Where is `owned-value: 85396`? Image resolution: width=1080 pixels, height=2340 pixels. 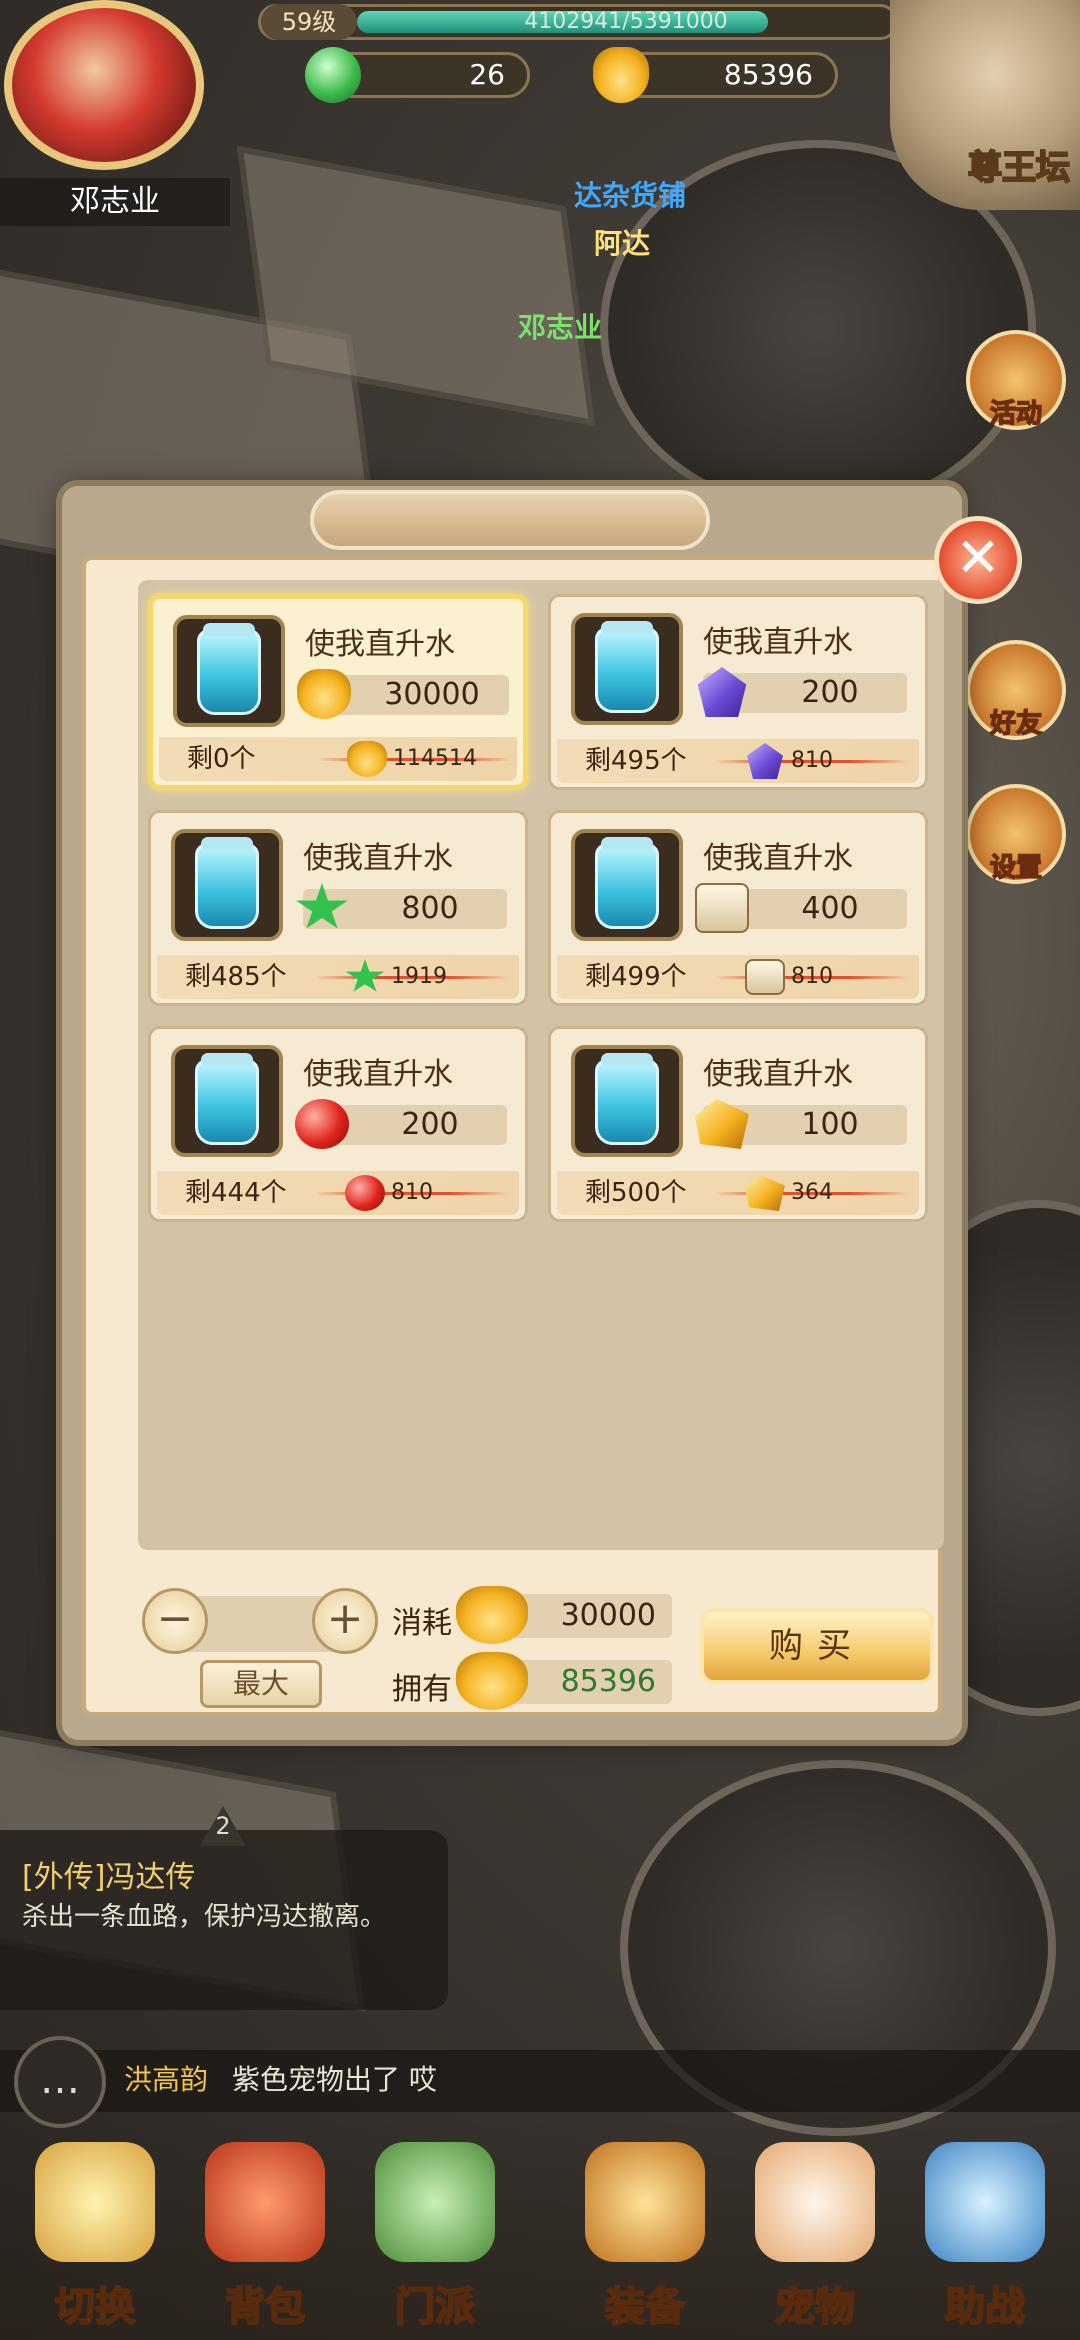 owned-value: 85396 is located at coordinates (608, 1681).